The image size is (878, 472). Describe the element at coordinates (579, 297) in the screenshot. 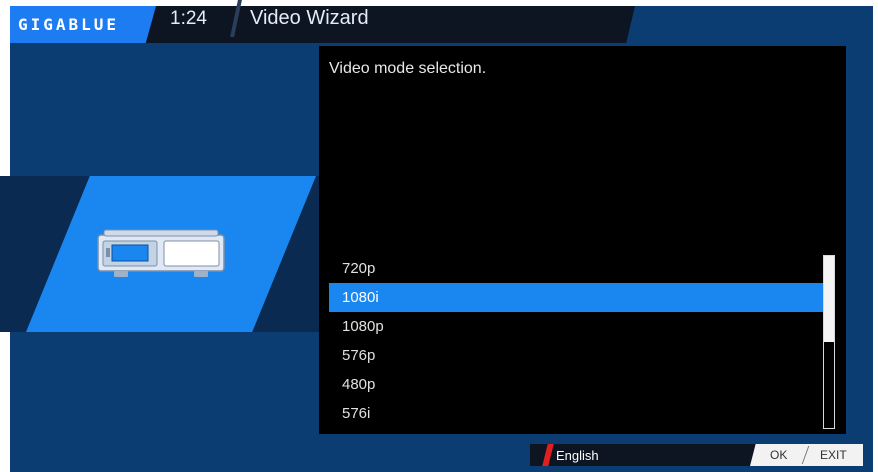

I see `list-item: 1080i` at that location.